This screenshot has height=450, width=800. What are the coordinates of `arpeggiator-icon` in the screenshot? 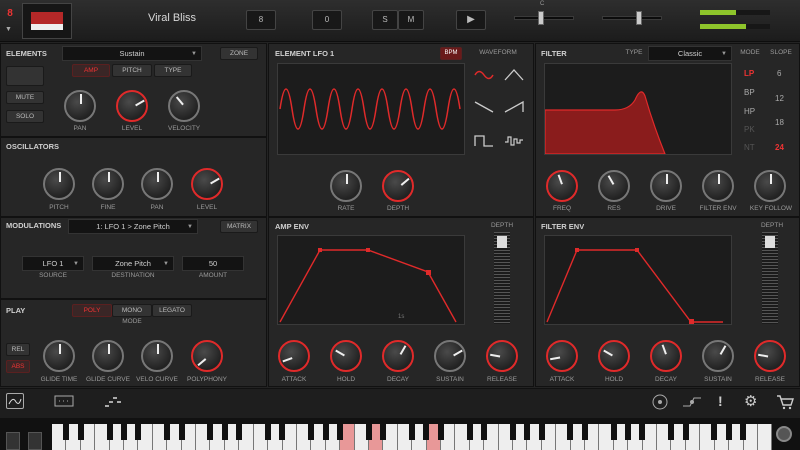 It's located at (114, 403).